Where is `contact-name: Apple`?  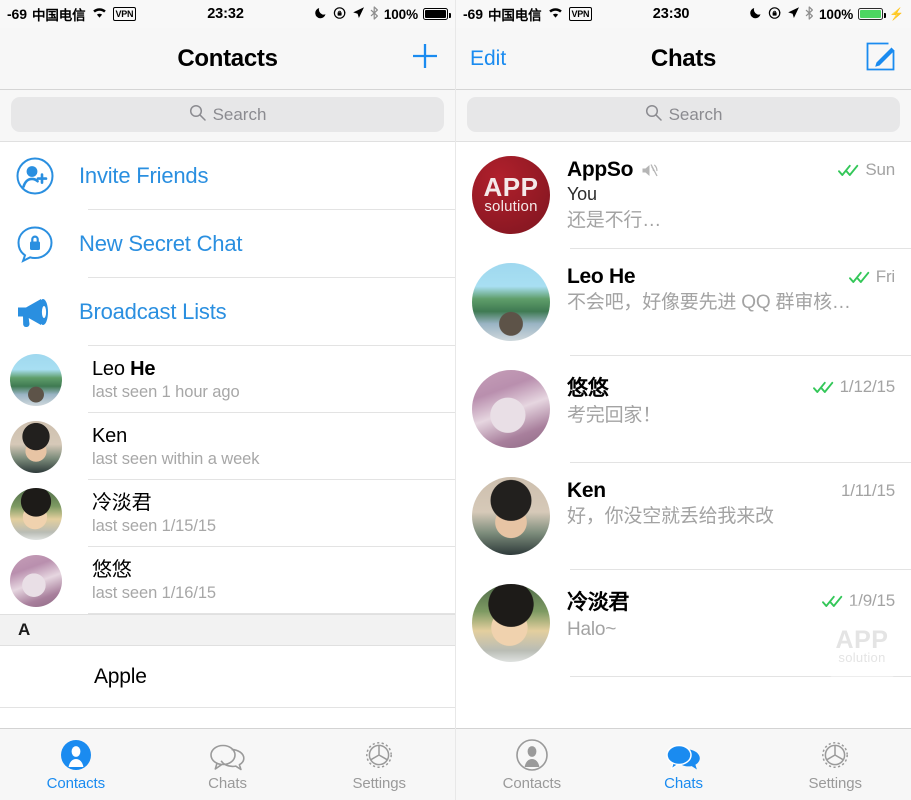
contact-name: Apple is located at coordinates (120, 676).